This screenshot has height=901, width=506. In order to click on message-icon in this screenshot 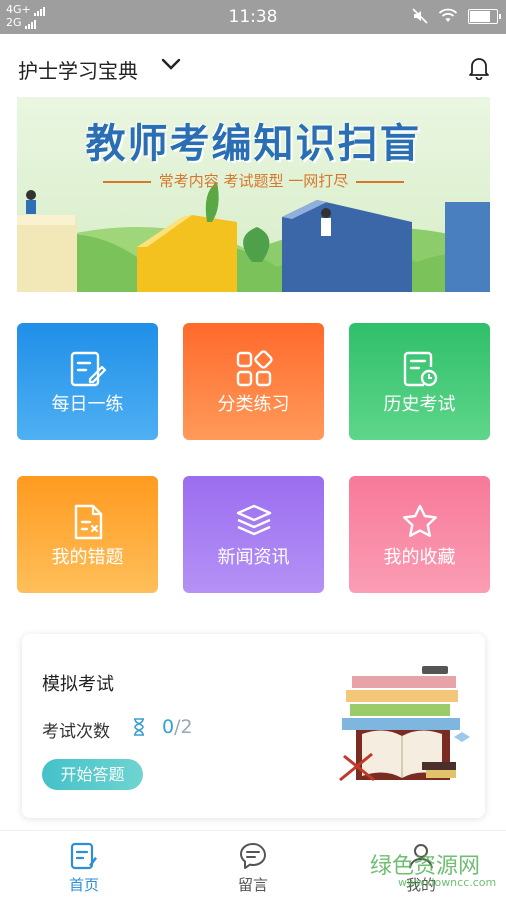, I will do `click(253, 856)`.